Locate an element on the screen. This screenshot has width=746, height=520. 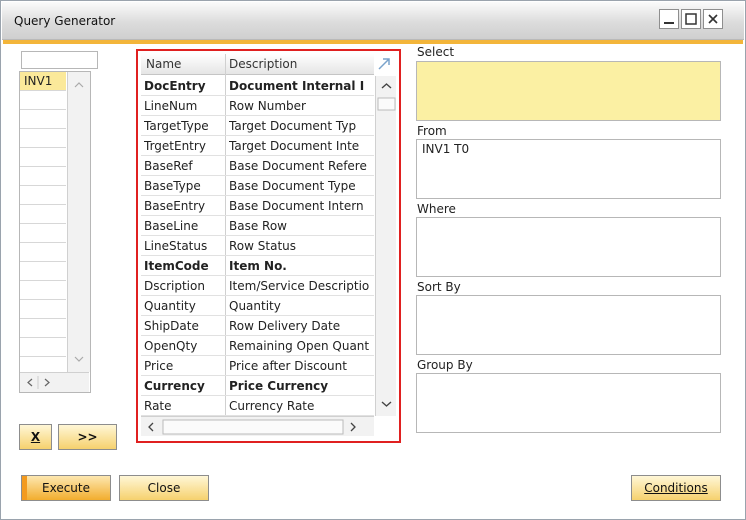
scroll-left-right-icon is located at coordinates (38, 382).